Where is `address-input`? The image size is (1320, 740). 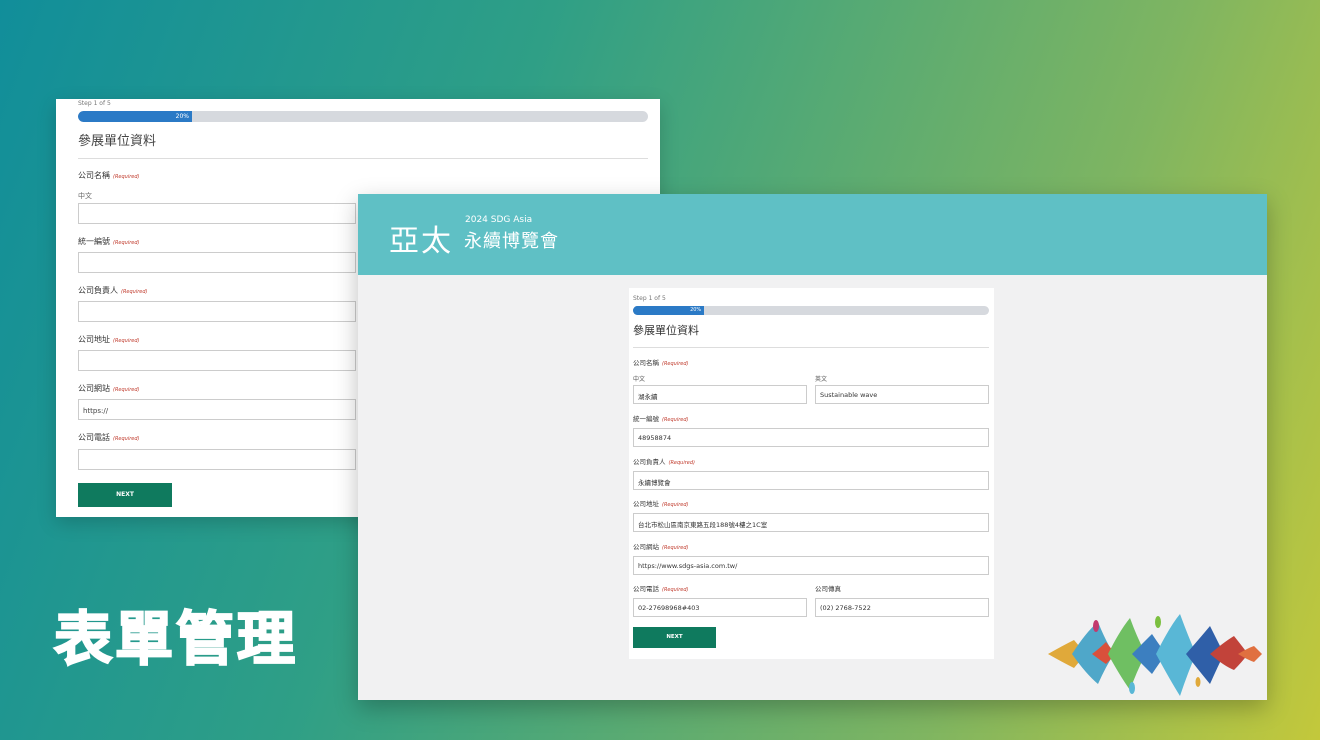
address-input is located at coordinates (217, 360).